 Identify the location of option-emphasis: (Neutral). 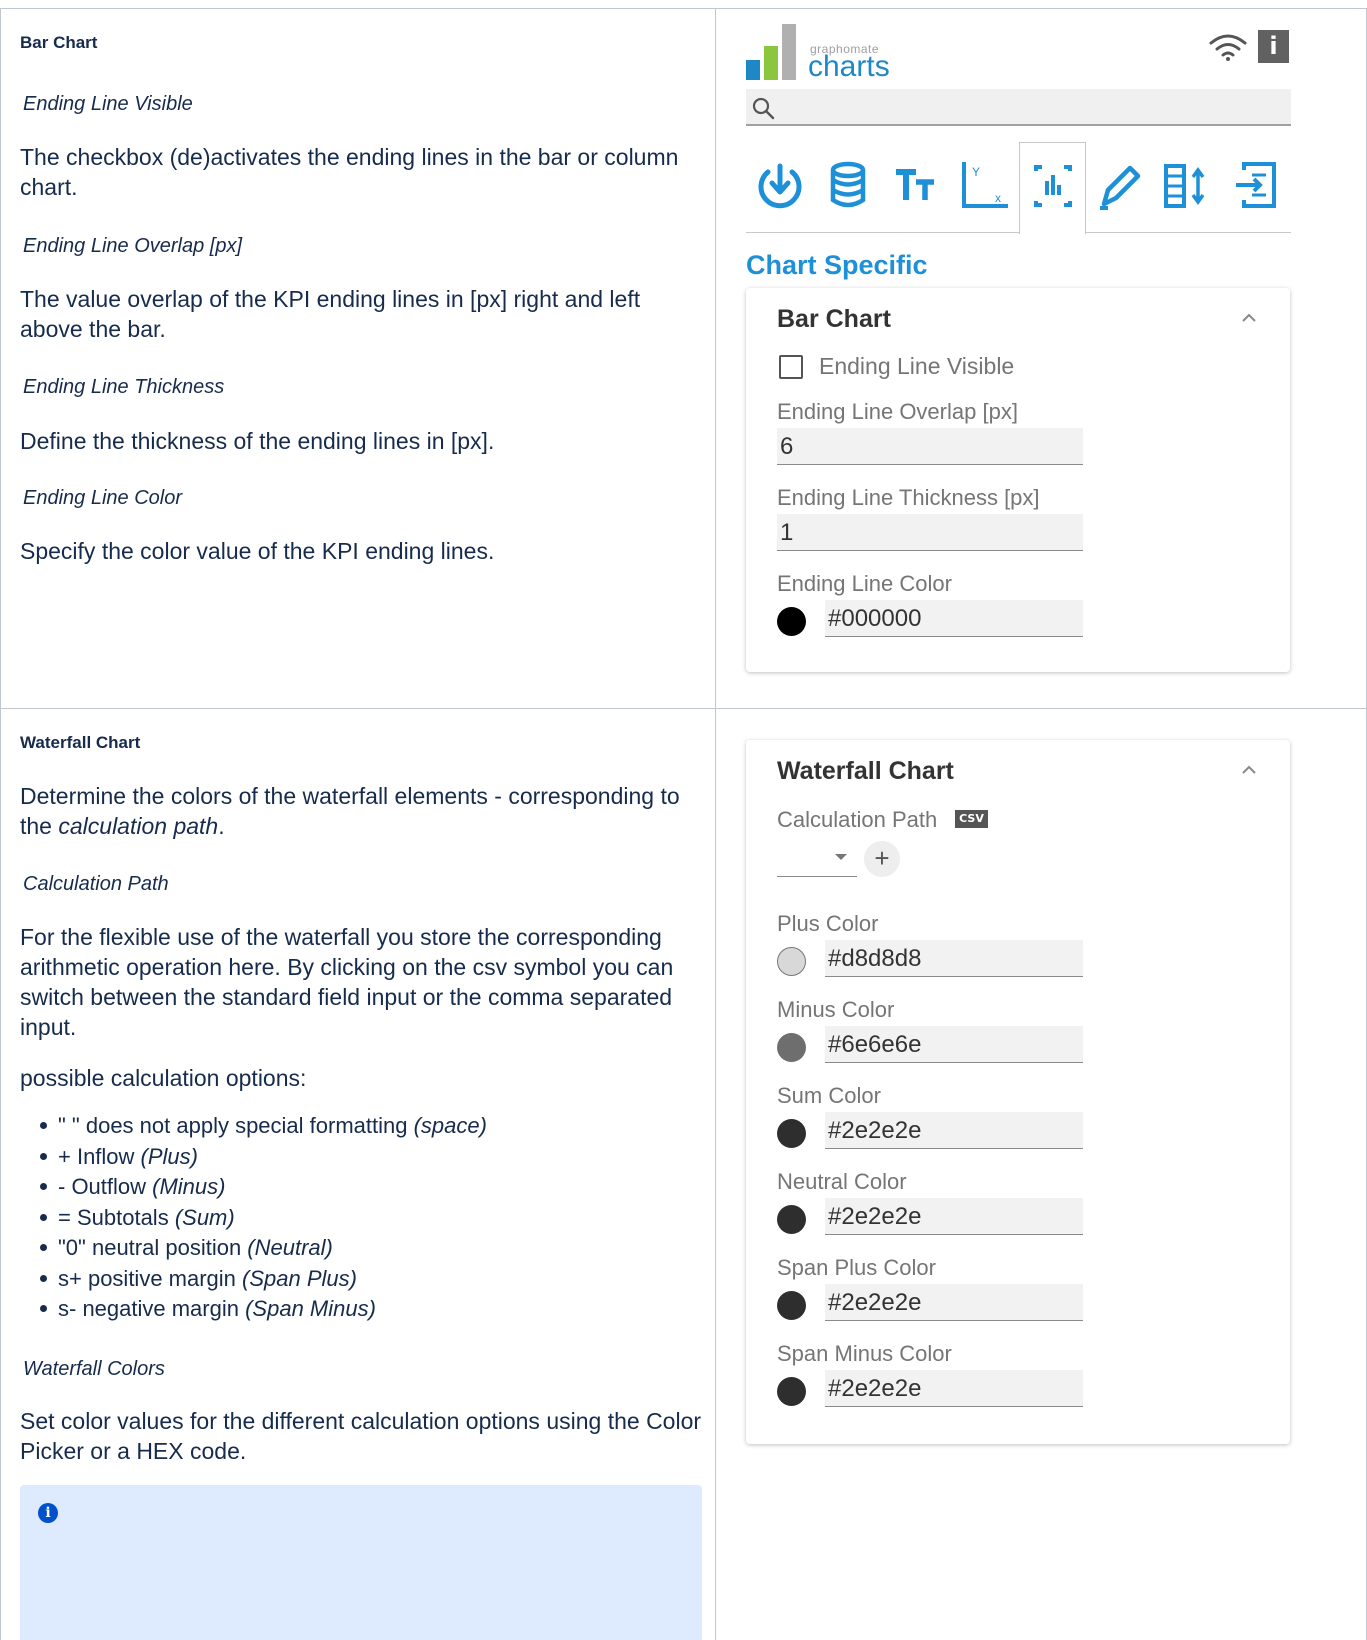
(290, 1247).